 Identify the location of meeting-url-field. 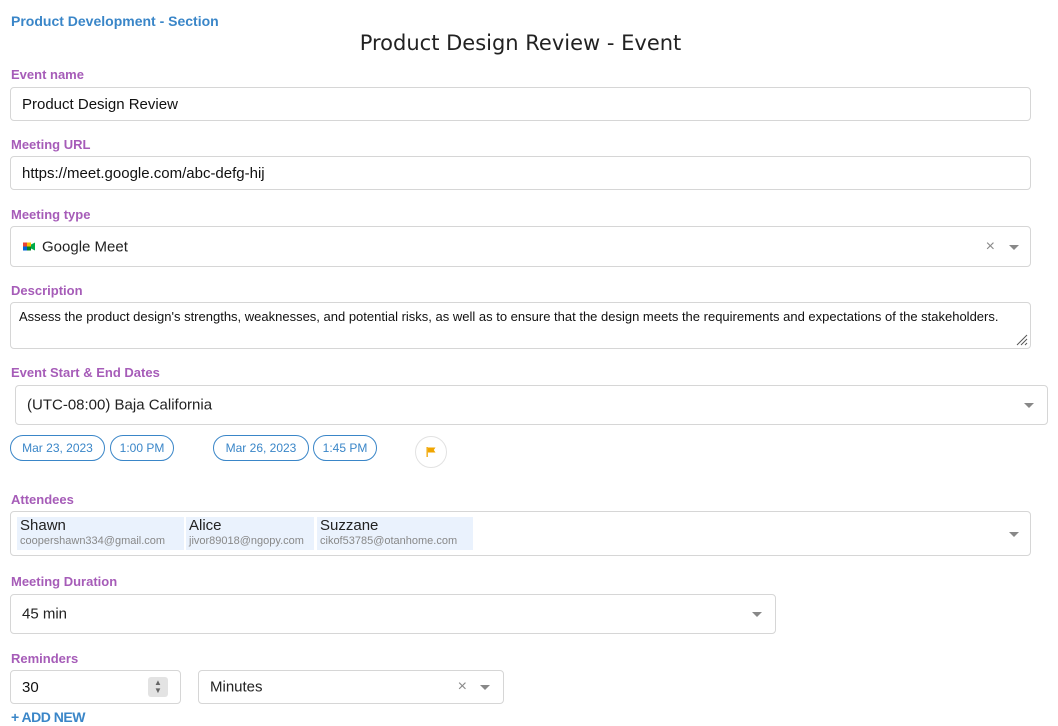
(520, 173).